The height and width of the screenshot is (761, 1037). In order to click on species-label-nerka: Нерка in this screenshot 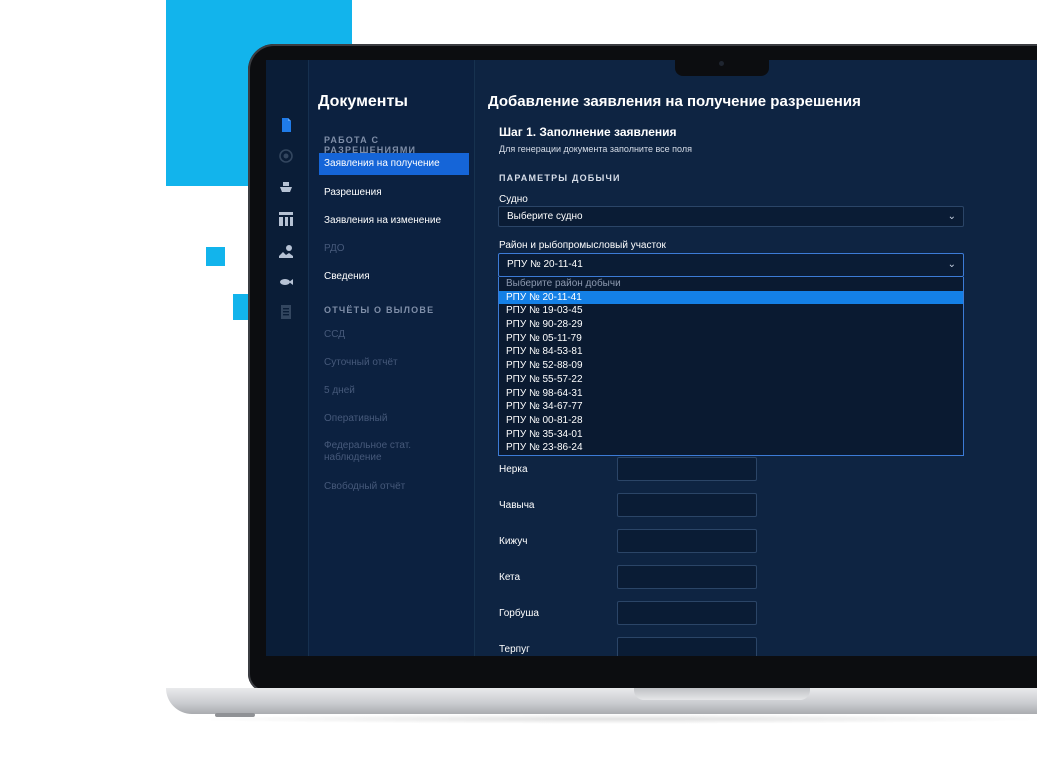, I will do `click(513, 469)`.